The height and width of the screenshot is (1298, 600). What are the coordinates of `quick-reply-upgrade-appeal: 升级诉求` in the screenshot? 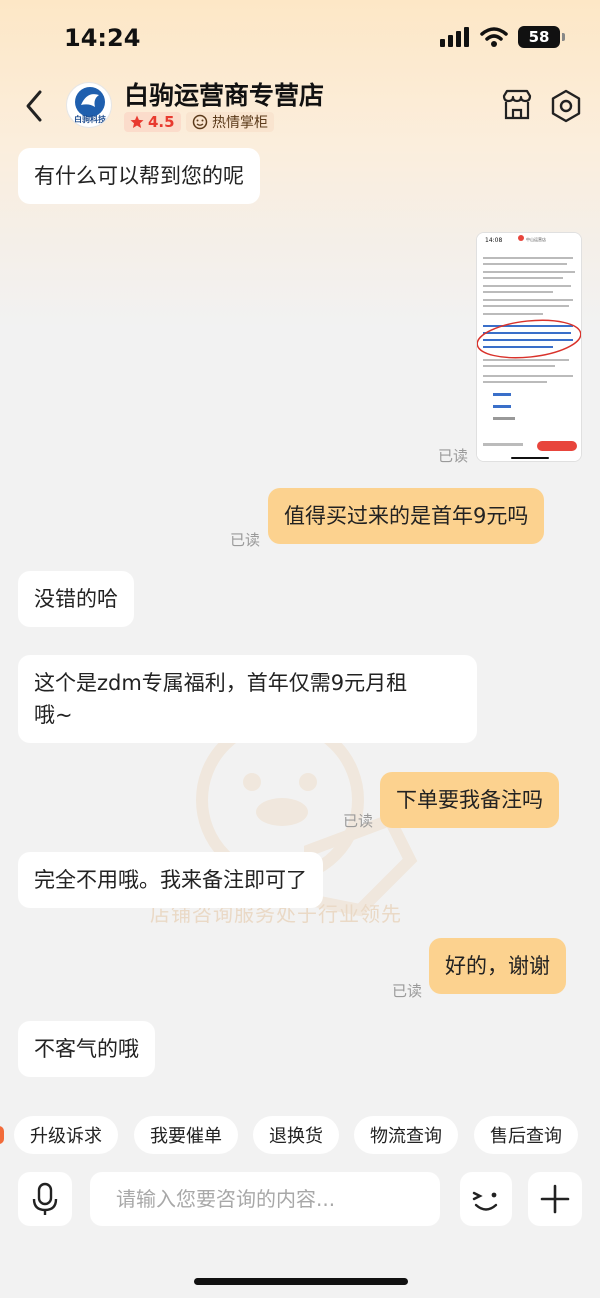 It's located at (66, 1135).